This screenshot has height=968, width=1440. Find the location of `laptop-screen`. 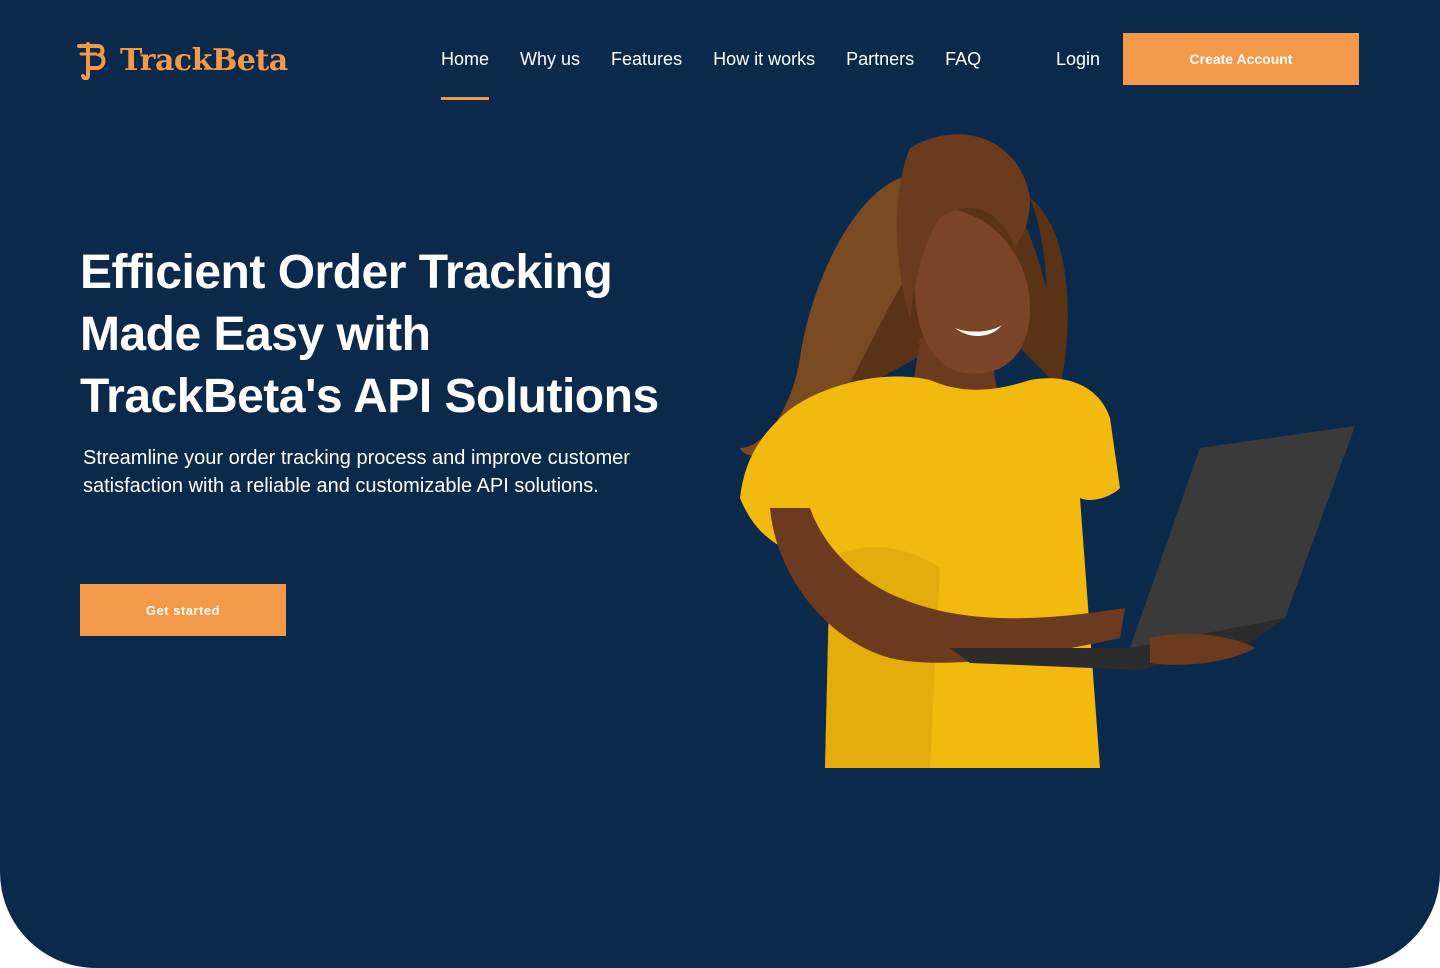

laptop-screen is located at coordinates (1242, 537).